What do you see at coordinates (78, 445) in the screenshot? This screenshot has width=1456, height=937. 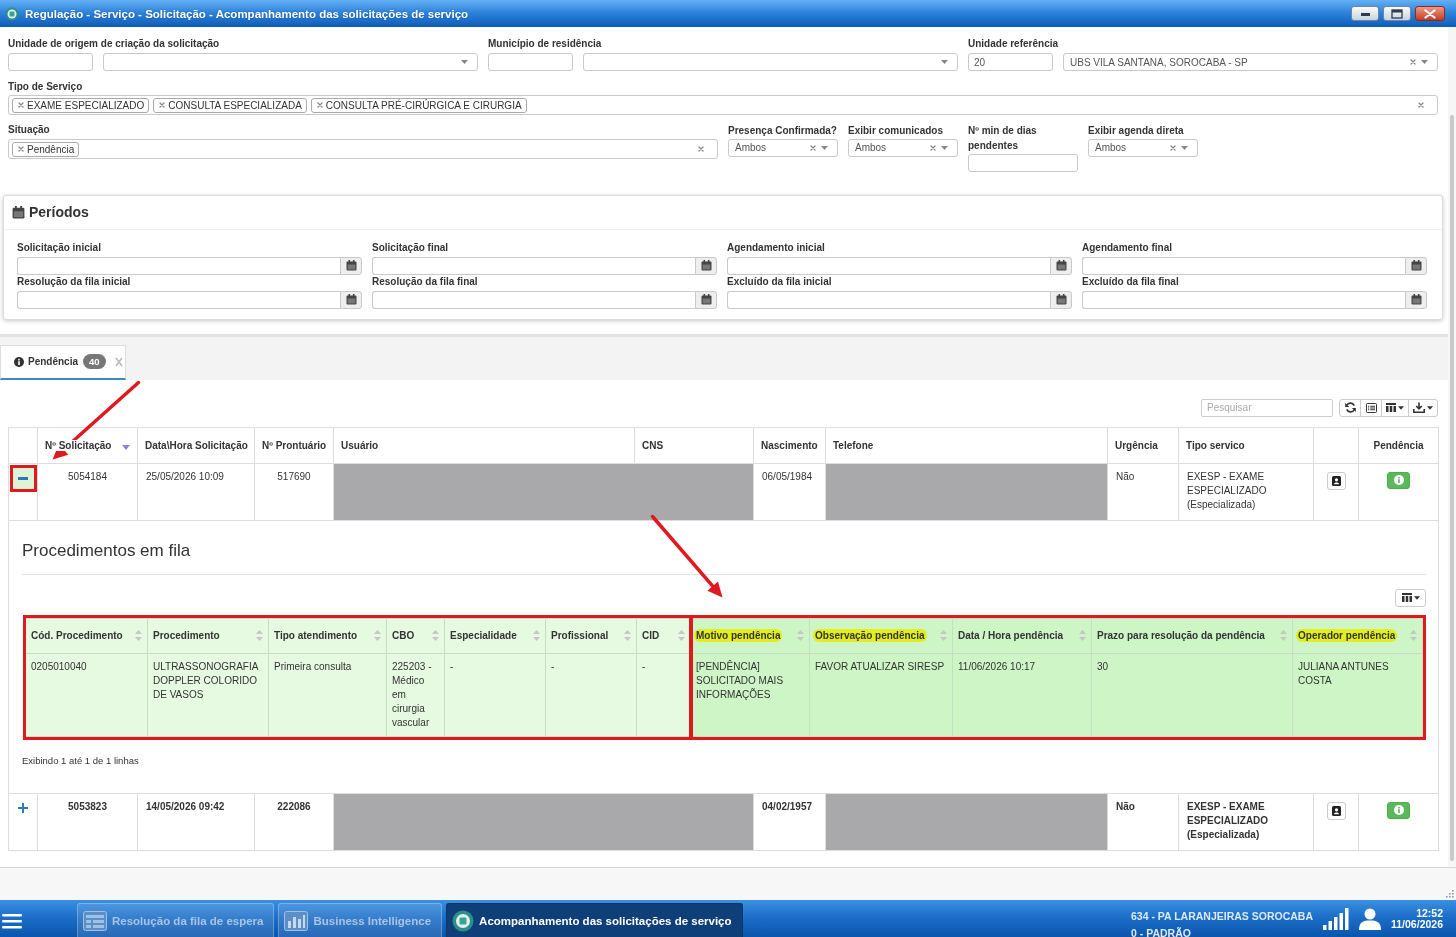 I see `column-header: Nº Solicitação` at bounding box center [78, 445].